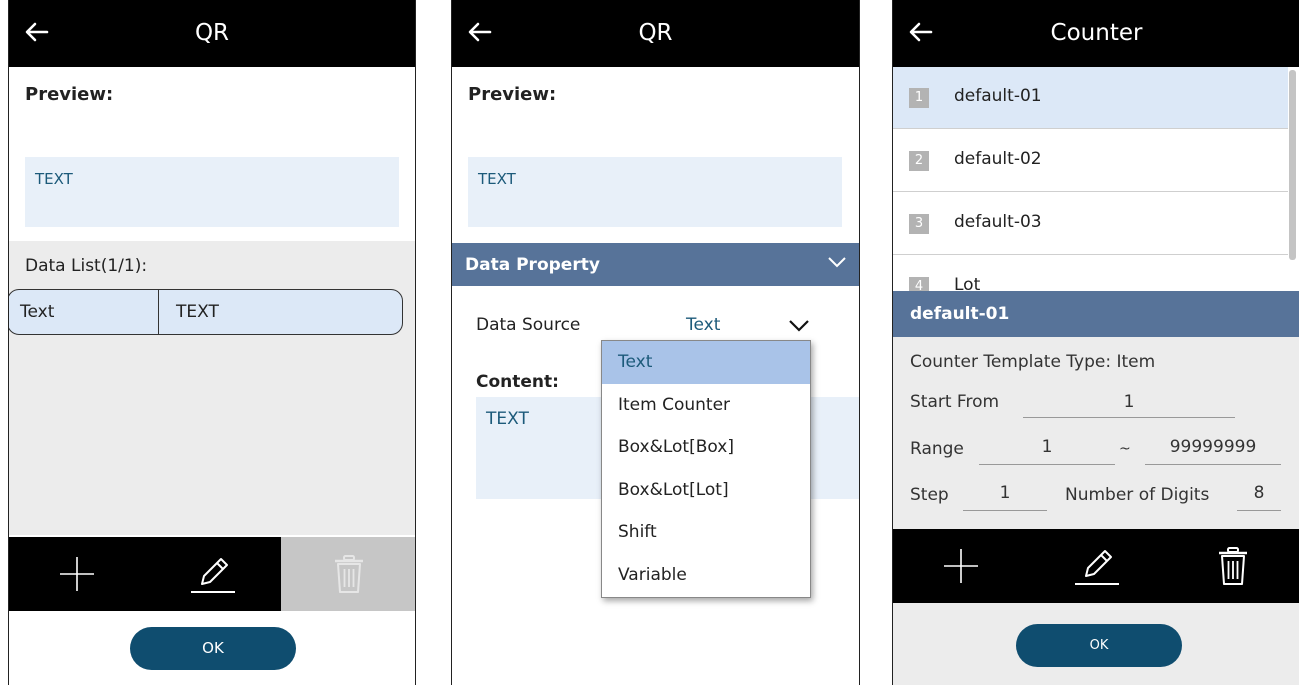  What do you see at coordinates (1090, 98) in the screenshot?
I see `counter-list-item: 1 default-01` at bounding box center [1090, 98].